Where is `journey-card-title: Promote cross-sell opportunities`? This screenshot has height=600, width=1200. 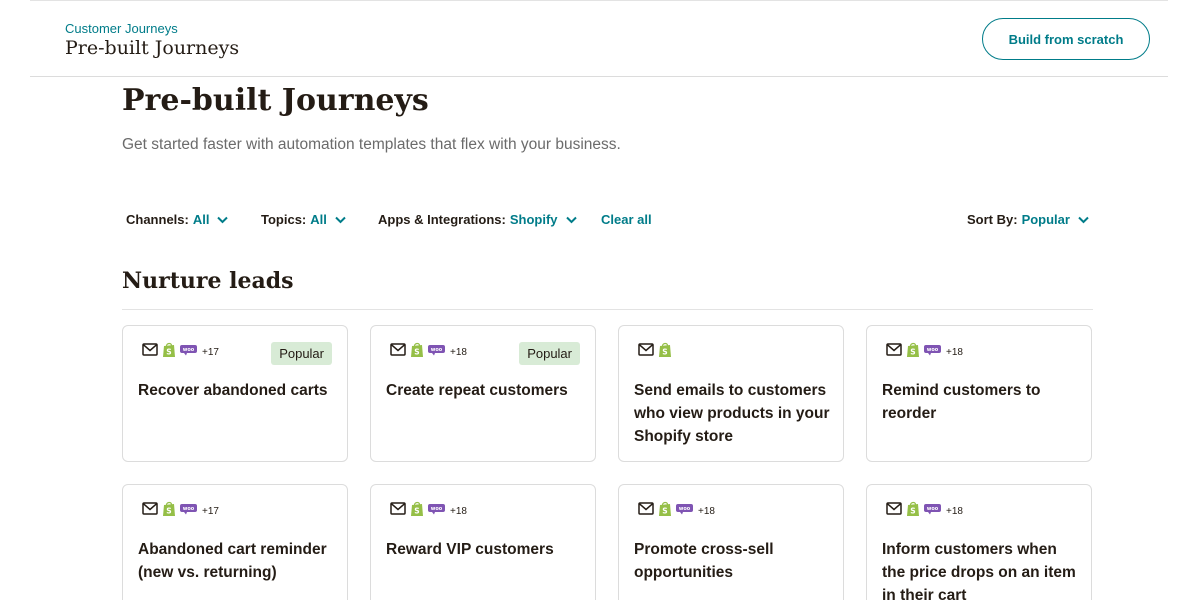
journey-card-title: Promote cross-sell opportunities is located at coordinates (704, 561).